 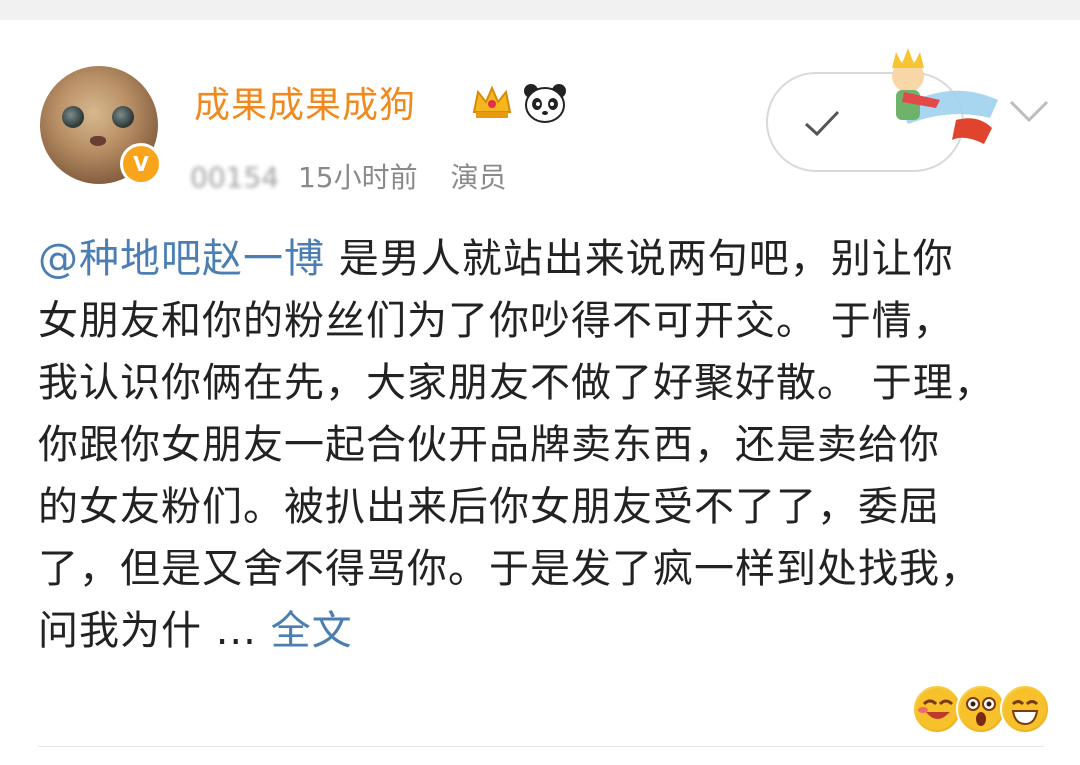 I want to click on avatar-nose, so click(x=98, y=141).